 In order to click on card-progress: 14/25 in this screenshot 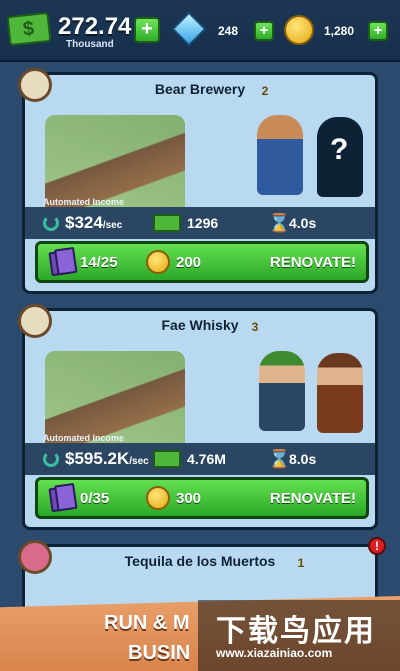, I will do `click(99, 262)`.